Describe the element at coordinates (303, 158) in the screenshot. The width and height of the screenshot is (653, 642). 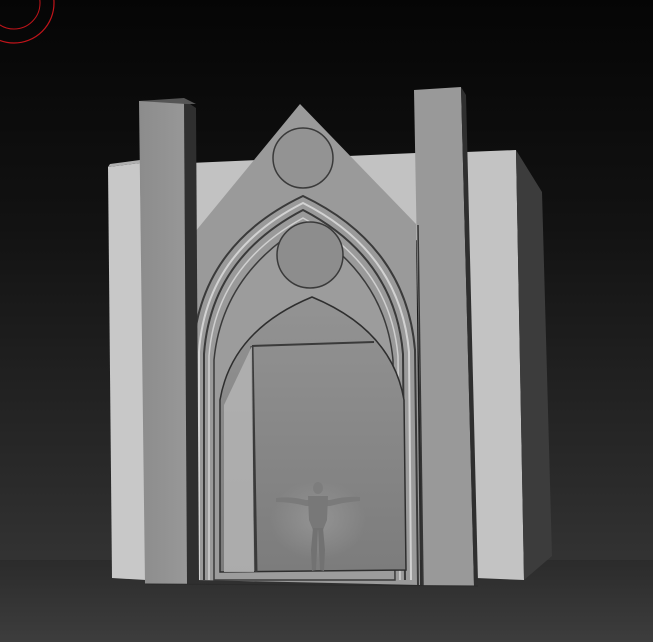
I see `gable-roundel` at that location.